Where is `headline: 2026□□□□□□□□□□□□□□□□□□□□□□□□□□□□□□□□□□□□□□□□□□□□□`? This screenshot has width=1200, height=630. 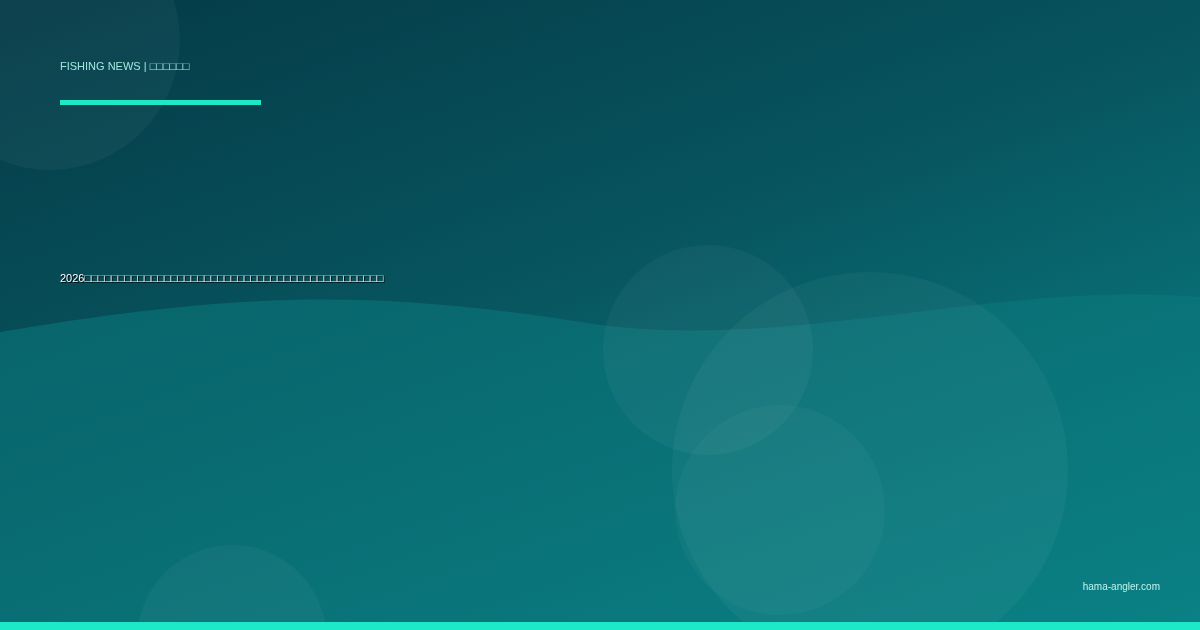 headline: 2026□□□□□□□□□□□□□□□□□□□□□□□□□□□□□□□□□□□□□□□□□□□□□ is located at coordinates (222, 278).